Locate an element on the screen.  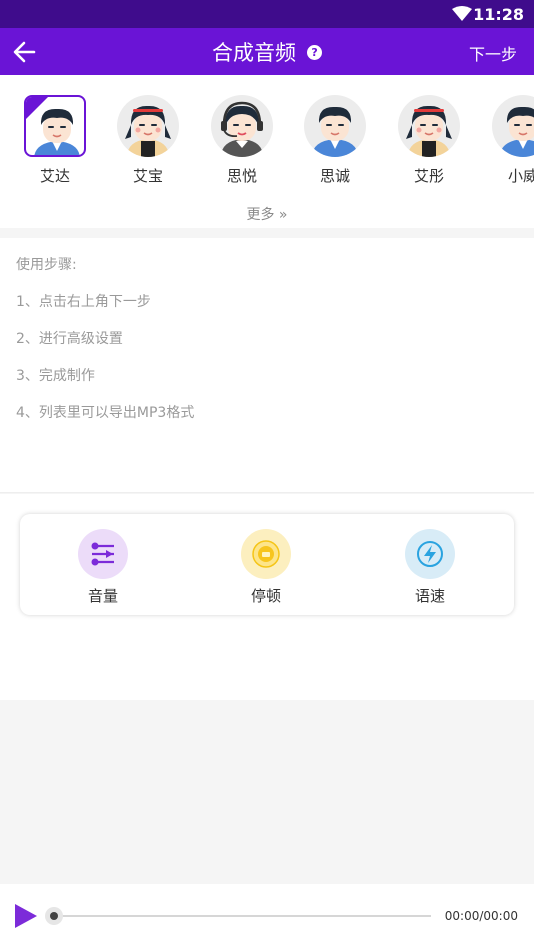
voice-name: 艾达 is located at coordinates (54, 176).